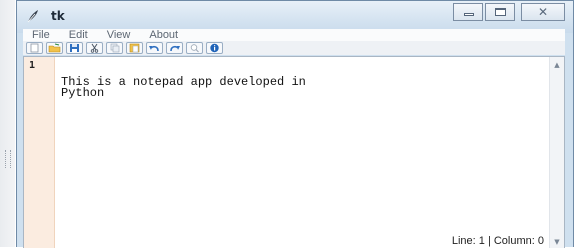 This screenshot has width=577, height=248. What do you see at coordinates (557, 65) in the screenshot?
I see `scroll-up-icon: ▲` at bounding box center [557, 65].